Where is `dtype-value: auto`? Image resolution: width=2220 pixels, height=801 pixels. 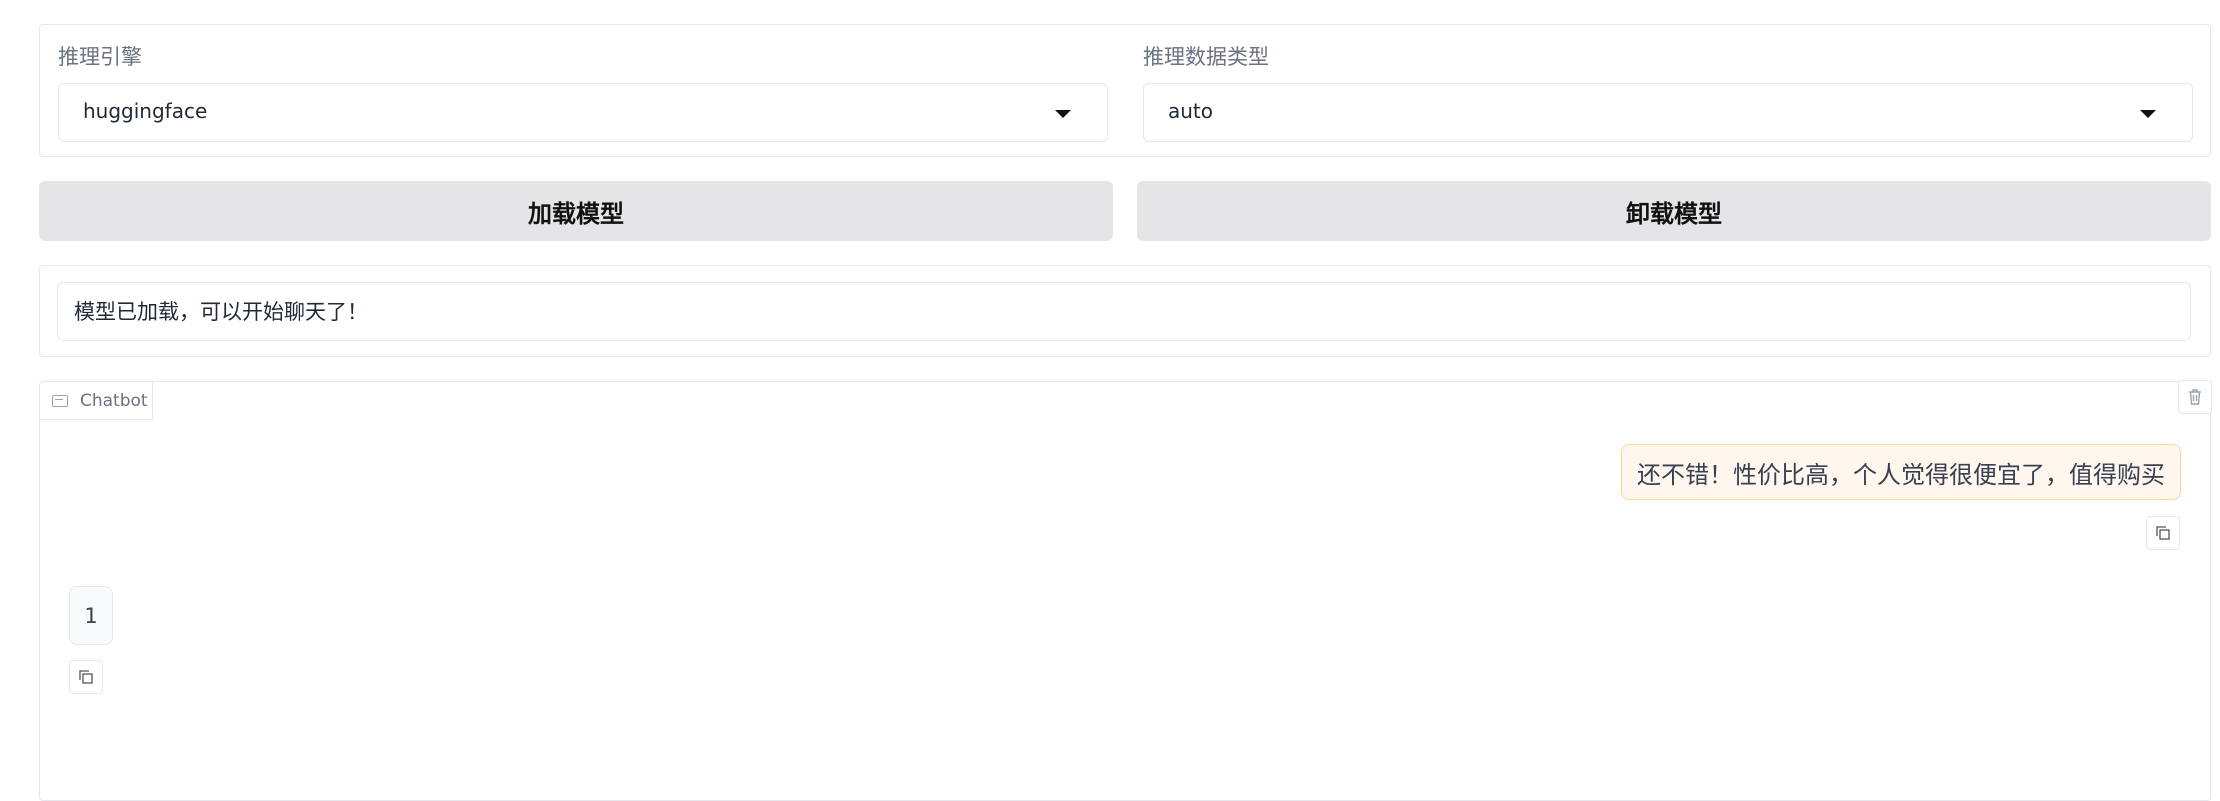 dtype-value: auto is located at coordinates (1191, 111).